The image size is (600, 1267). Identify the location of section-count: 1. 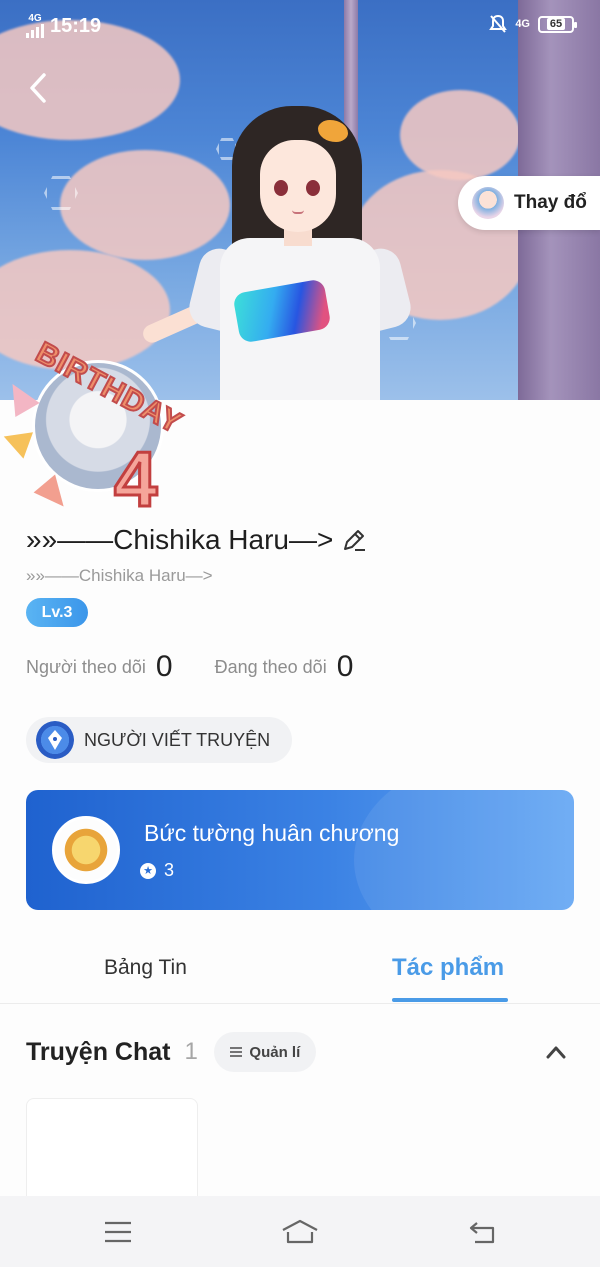
(191, 1051).